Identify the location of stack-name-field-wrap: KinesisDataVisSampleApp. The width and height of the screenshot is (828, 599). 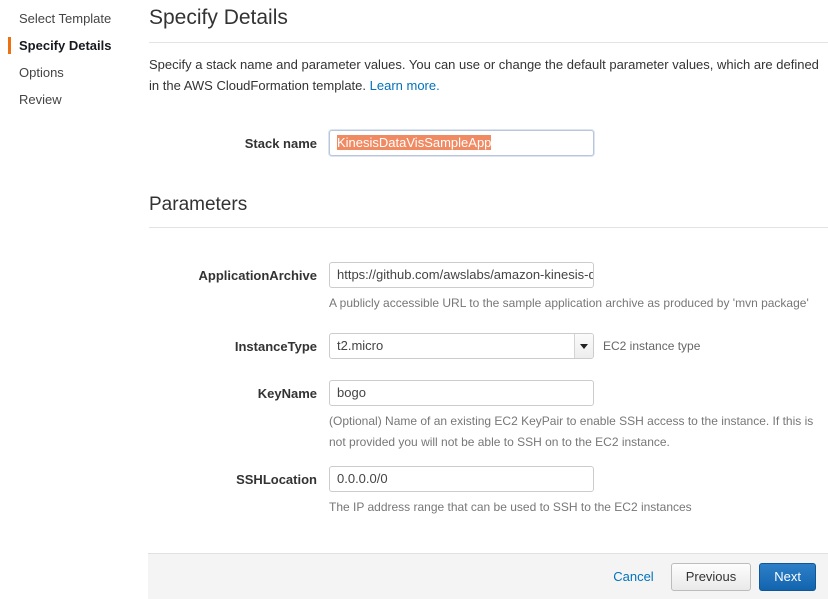
(578, 143).